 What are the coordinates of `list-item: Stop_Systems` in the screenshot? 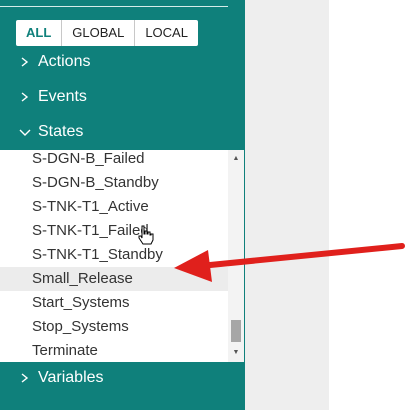 It's located at (114, 327).